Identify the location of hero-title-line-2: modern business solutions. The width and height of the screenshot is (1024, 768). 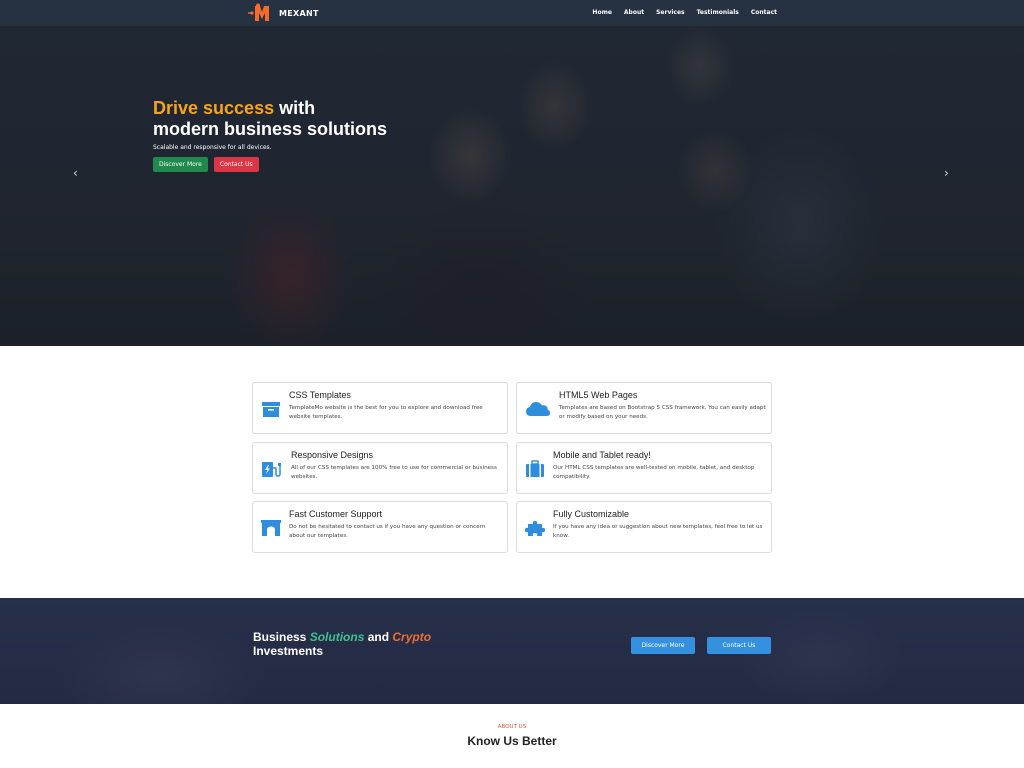
(270, 129).